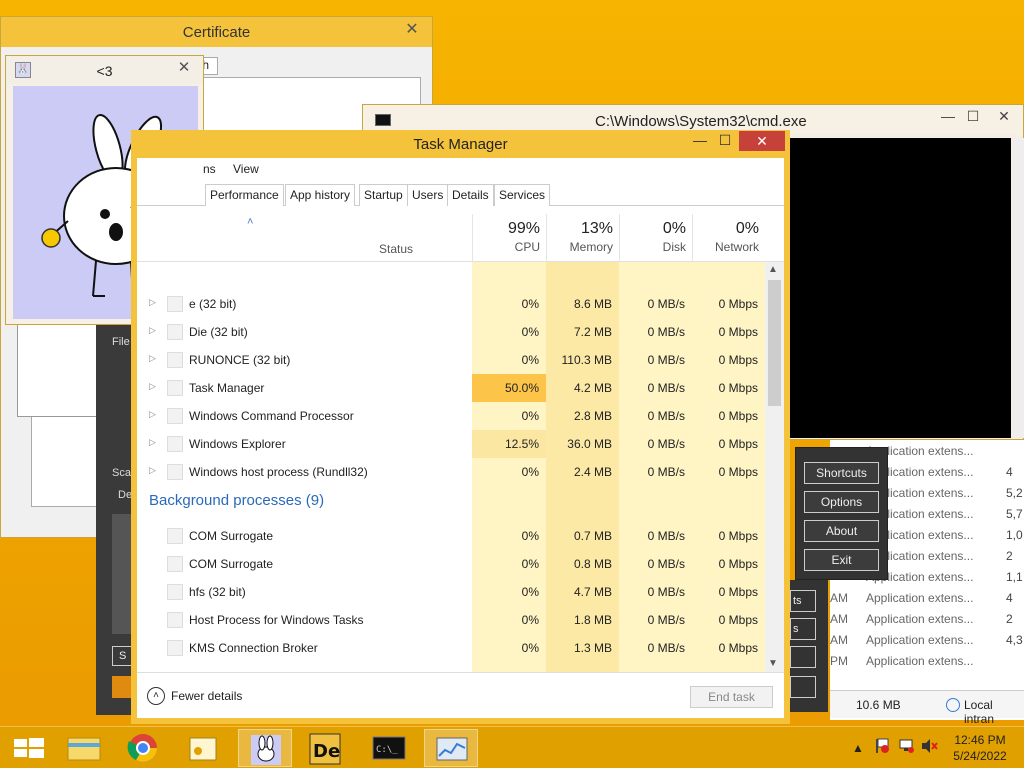  Describe the element at coordinates (592, 332) in the screenshot. I see `memory-value: 7.2 MB` at that location.